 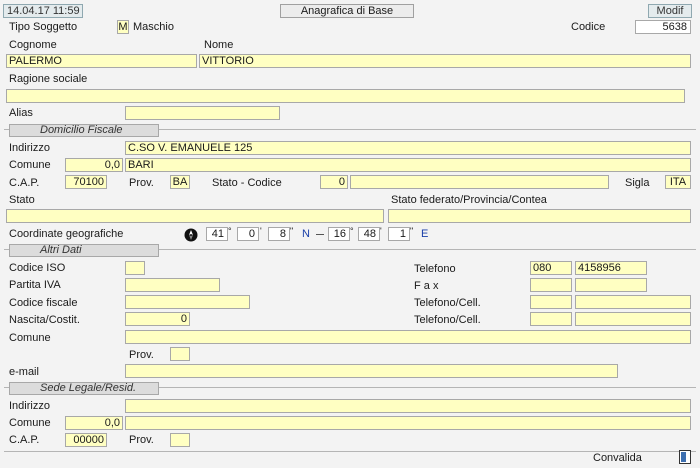 What do you see at coordinates (447, 320) in the screenshot?
I see `cell2-label: Telefono/Cell.` at bounding box center [447, 320].